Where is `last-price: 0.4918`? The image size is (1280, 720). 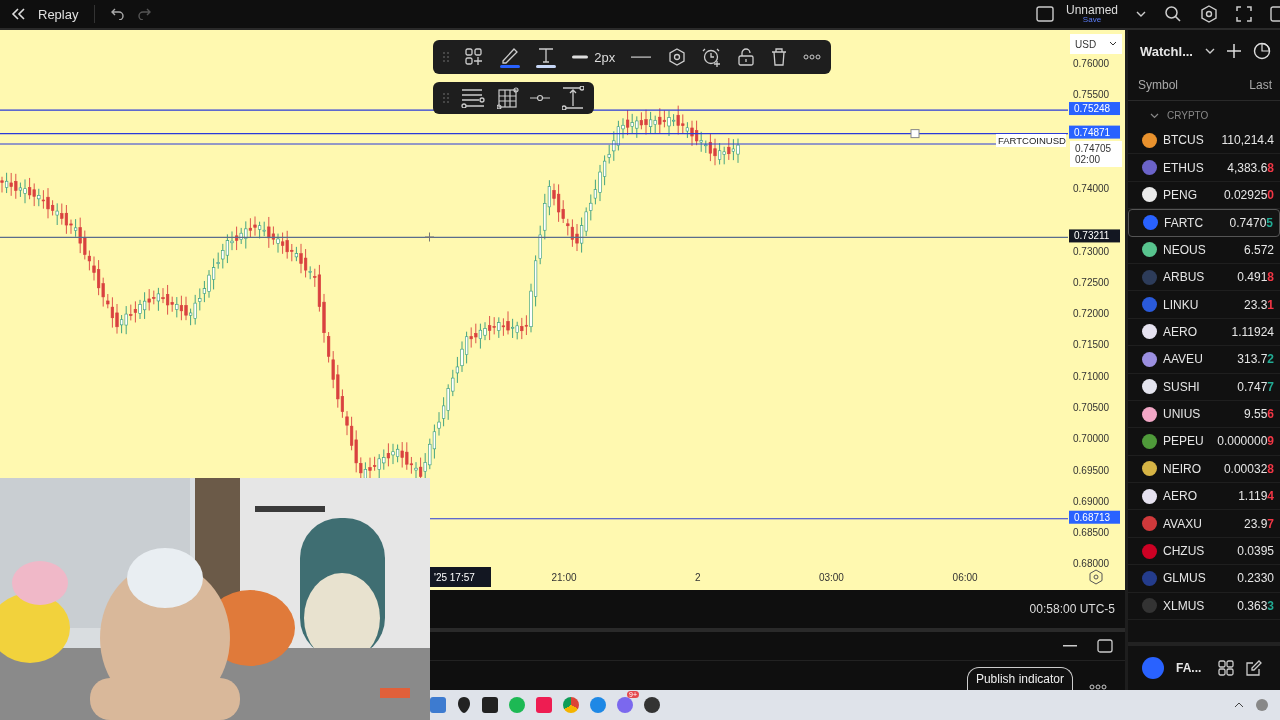
last-price: 0.4918 is located at coordinates (1255, 277).